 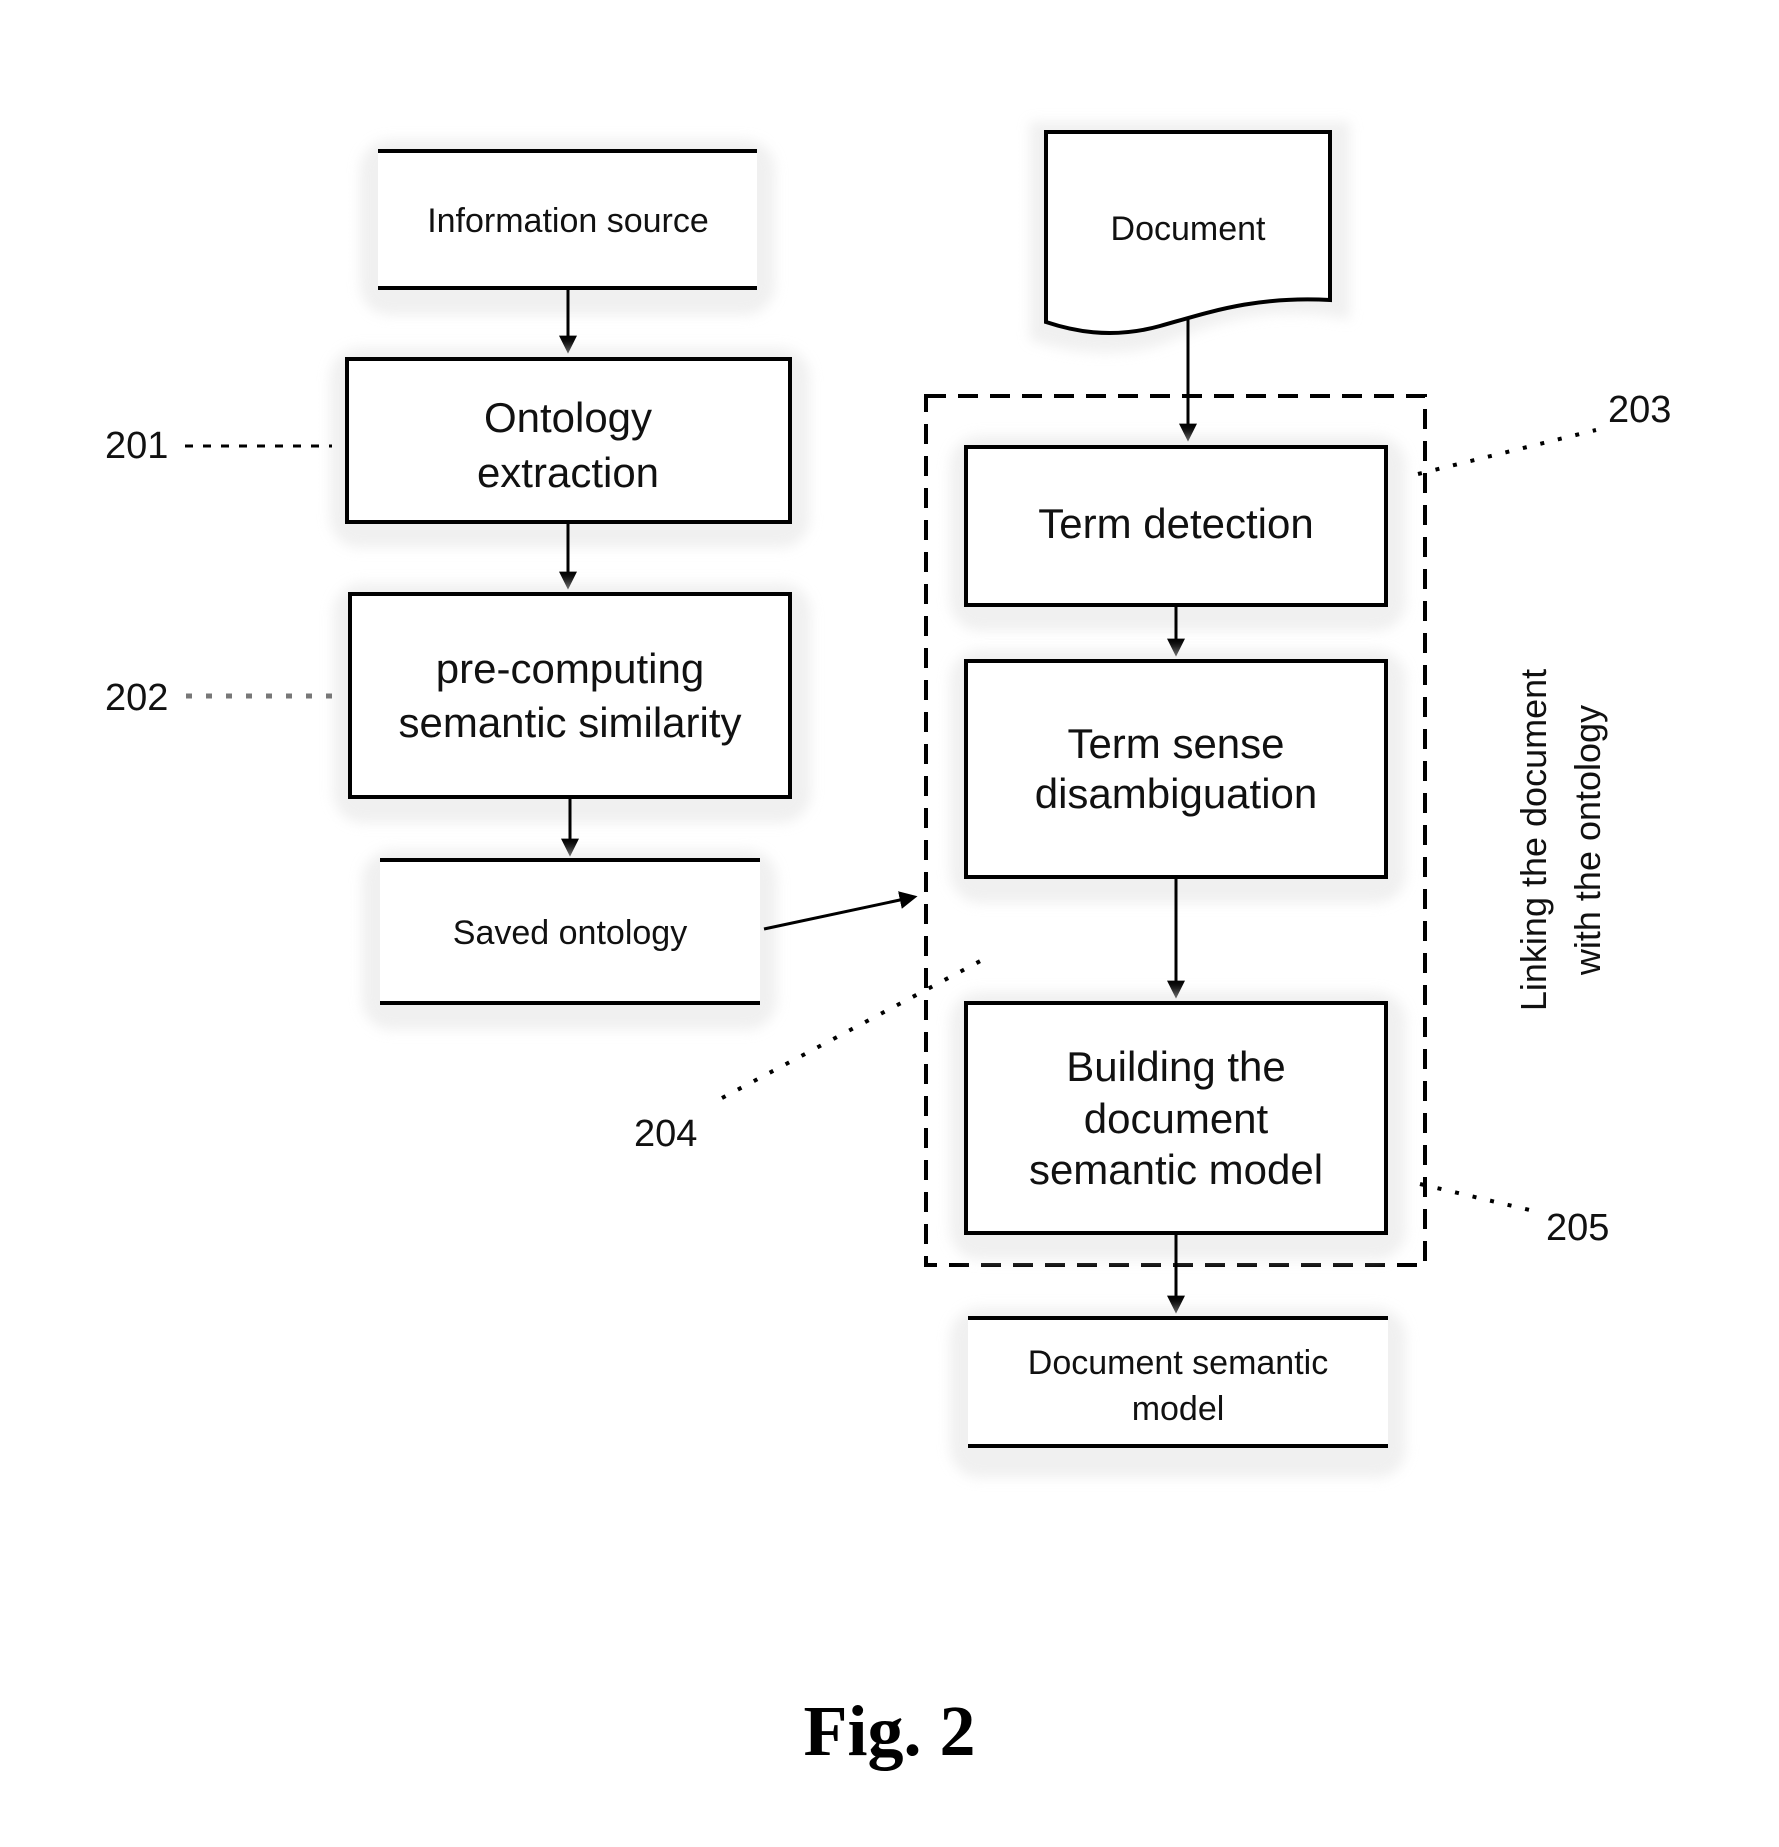 What do you see at coordinates (568, 417) in the screenshot?
I see `ontology-extraction-label-line1: Ontology` at bounding box center [568, 417].